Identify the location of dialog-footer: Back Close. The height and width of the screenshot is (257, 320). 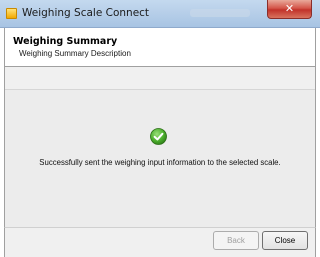
(160, 242).